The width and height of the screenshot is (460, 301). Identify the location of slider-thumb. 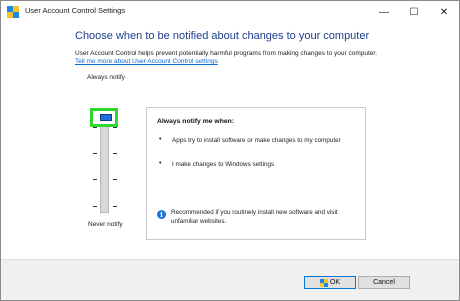
(106, 117).